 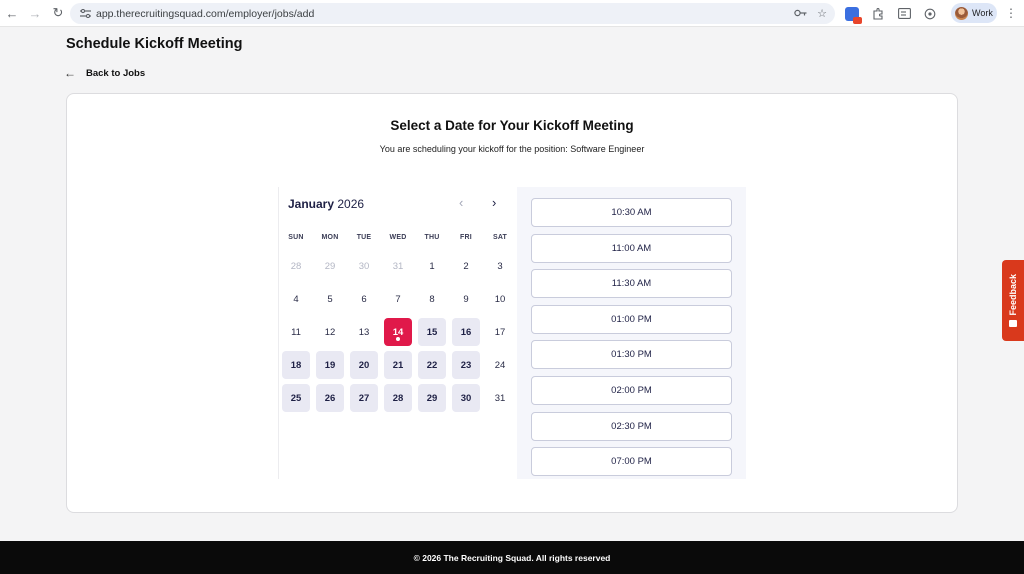 I want to click on calendar-day: 10, so click(x=500, y=299).